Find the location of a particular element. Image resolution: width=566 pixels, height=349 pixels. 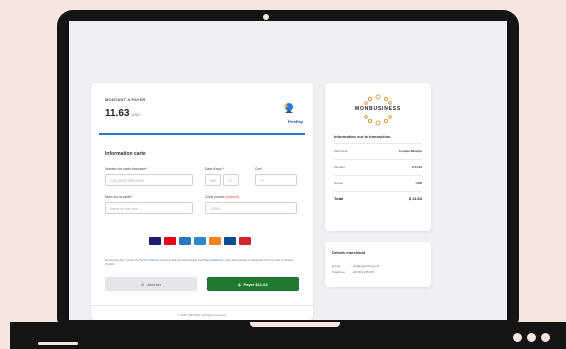

footer-copyright: © 2022 INFOSET. All rights reserved. is located at coordinates (202, 315).